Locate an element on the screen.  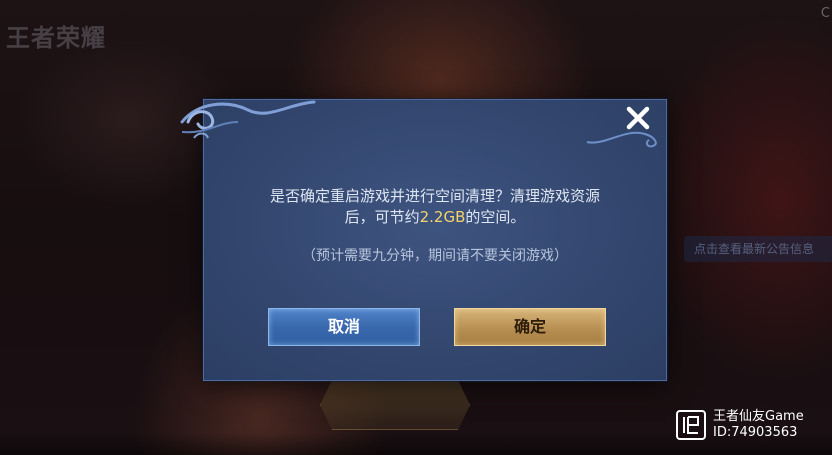
dialog-message: 是否确定重启游戏并进行空间清理？清理游戏资源 后，可节约2.2GB的空间。 is located at coordinates (435, 207).